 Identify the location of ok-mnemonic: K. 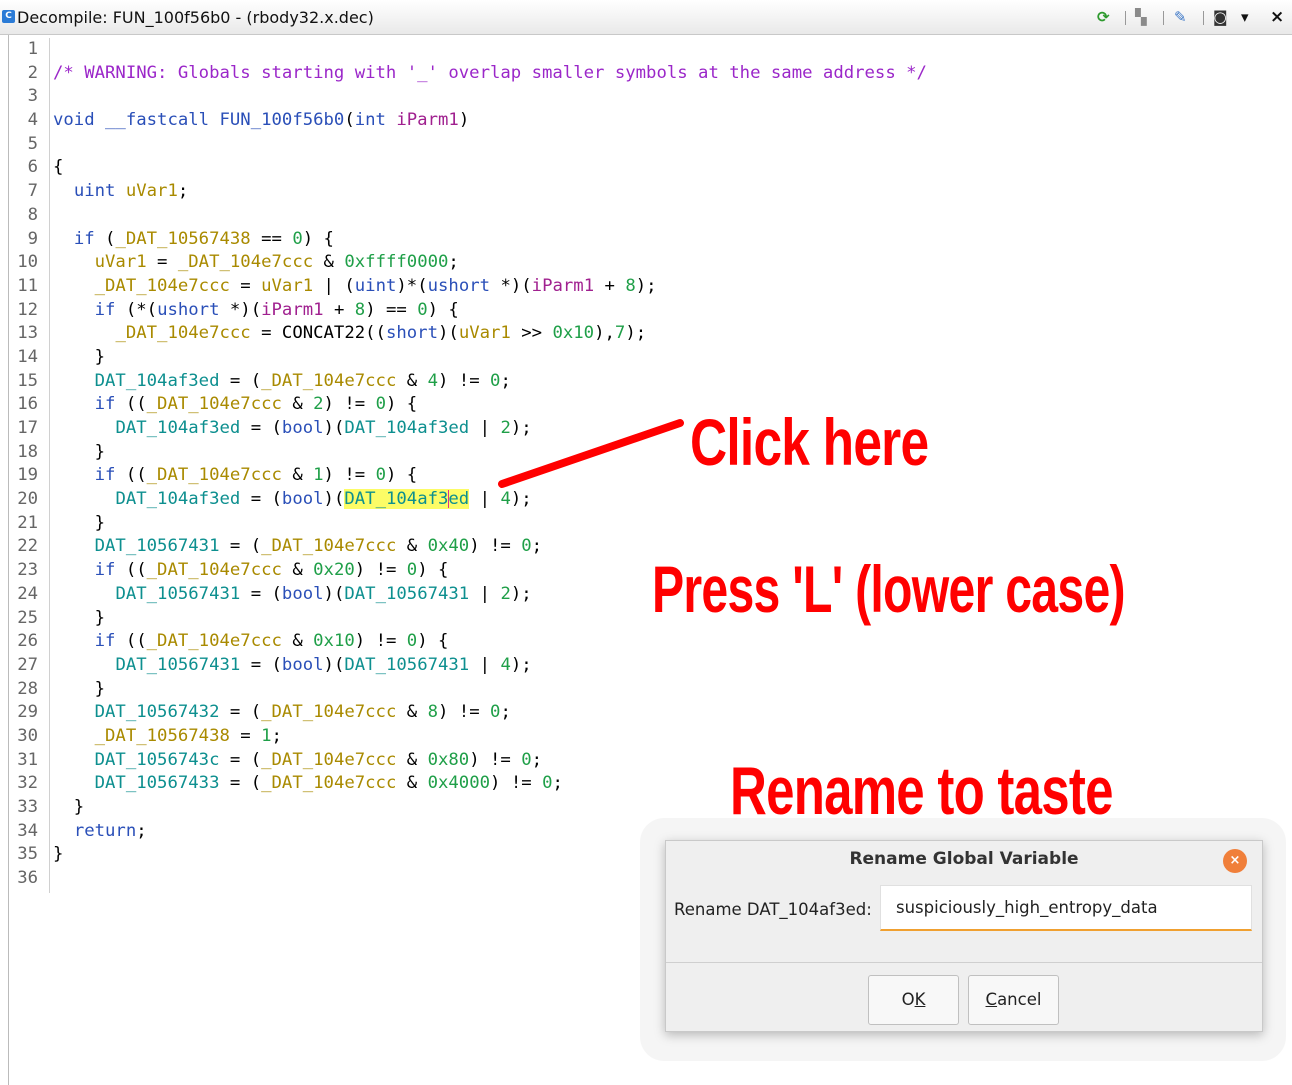
(920, 999).